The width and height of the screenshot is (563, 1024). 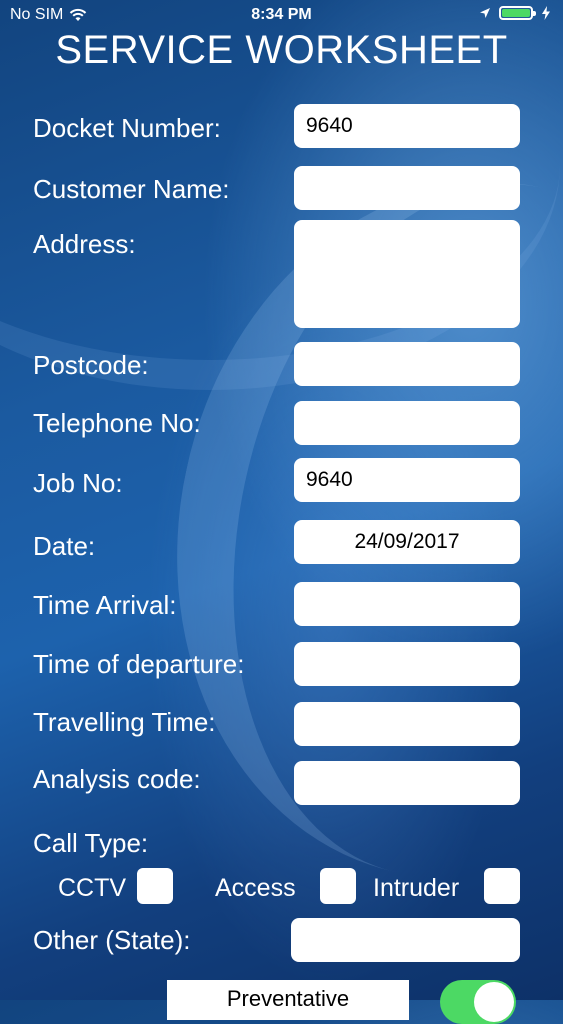 I want to click on access-label: Access, so click(x=255, y=888).